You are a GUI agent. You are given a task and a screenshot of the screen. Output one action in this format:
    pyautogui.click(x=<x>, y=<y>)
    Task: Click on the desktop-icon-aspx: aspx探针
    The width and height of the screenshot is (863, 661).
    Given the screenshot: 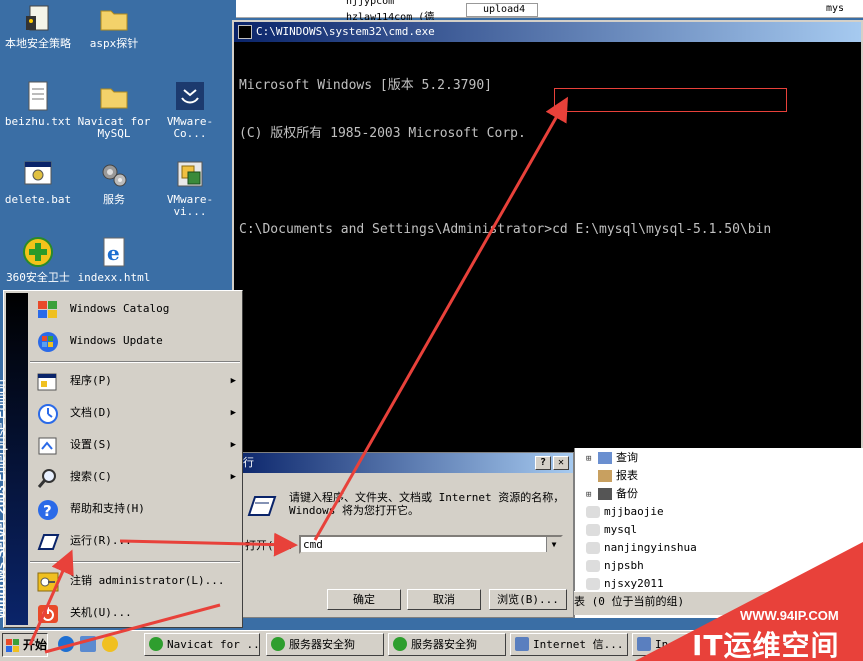 What is the action you would take?
    pyautogui.click(x=114, y=26)
    